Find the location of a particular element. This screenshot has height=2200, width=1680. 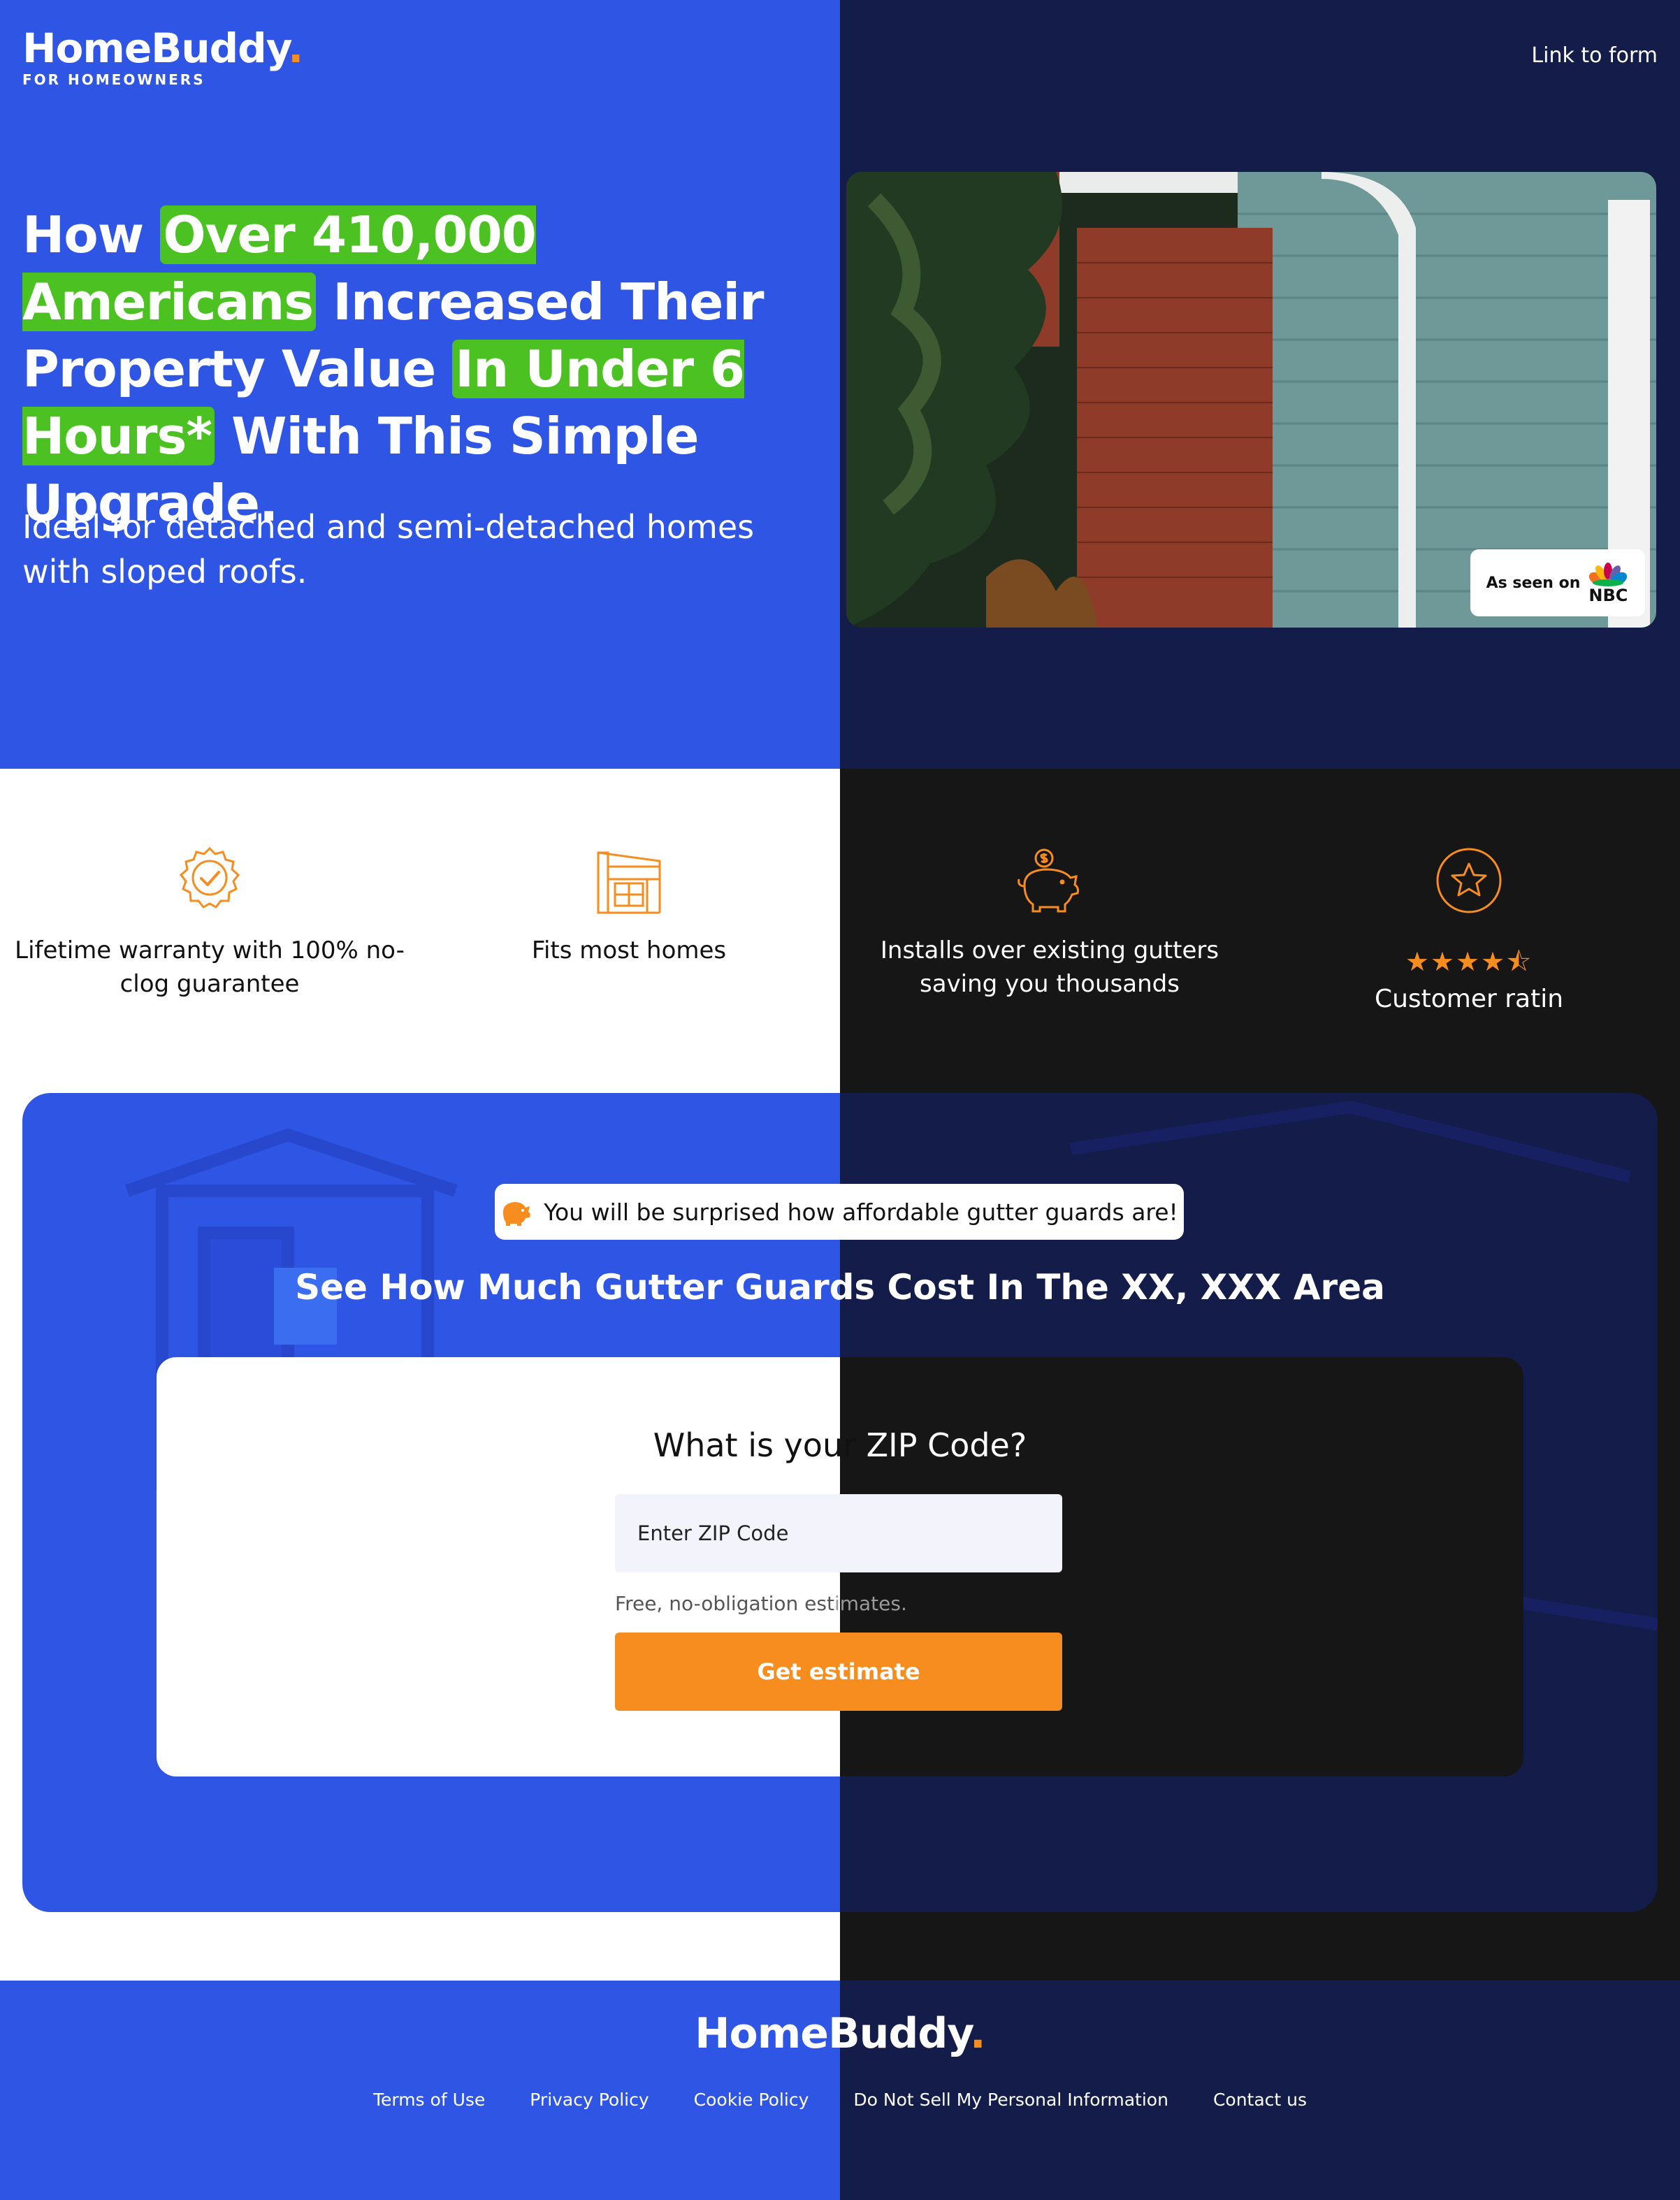

footer-link-cookie: Cookie Policy is located at coordinates (751, 2100).